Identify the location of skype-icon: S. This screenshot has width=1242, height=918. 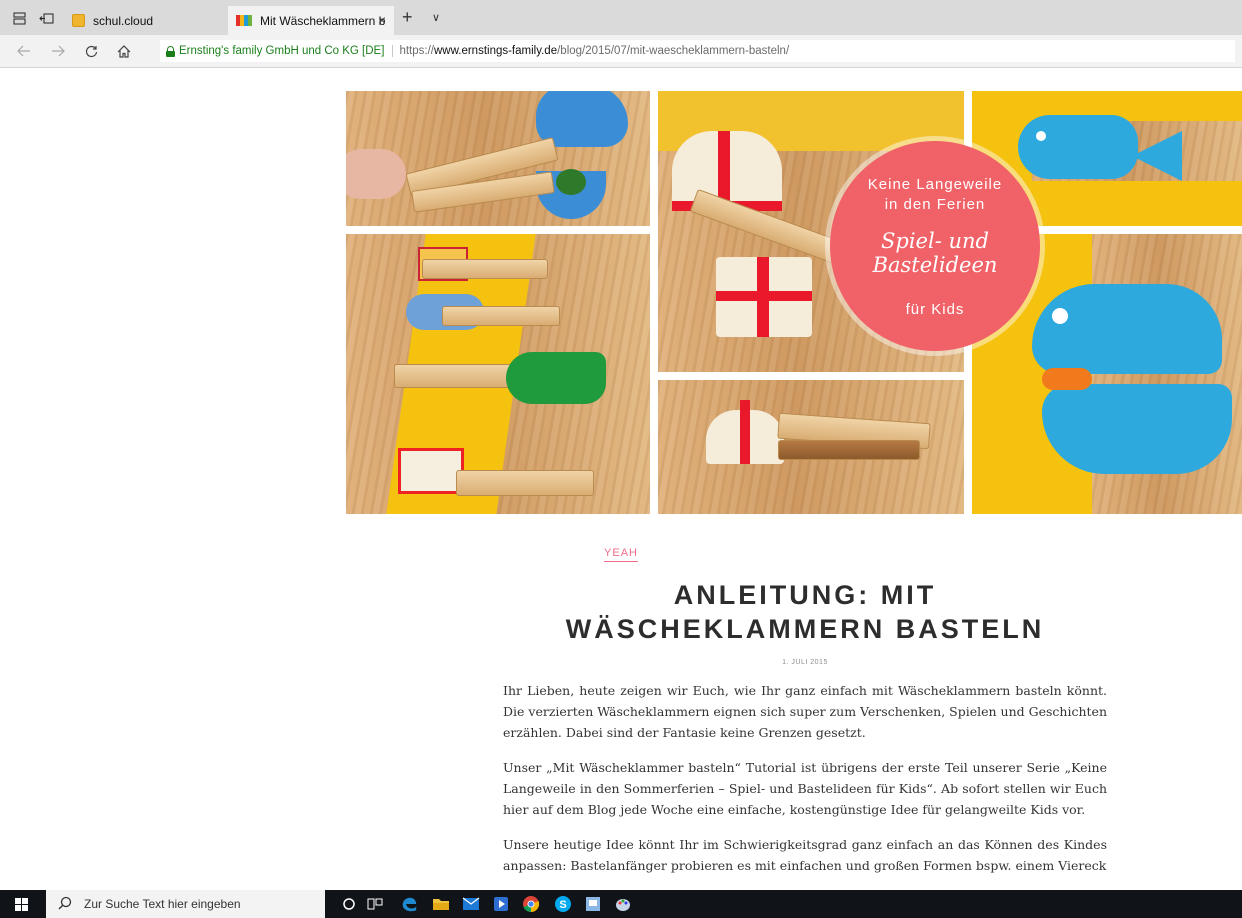
(563, 904).